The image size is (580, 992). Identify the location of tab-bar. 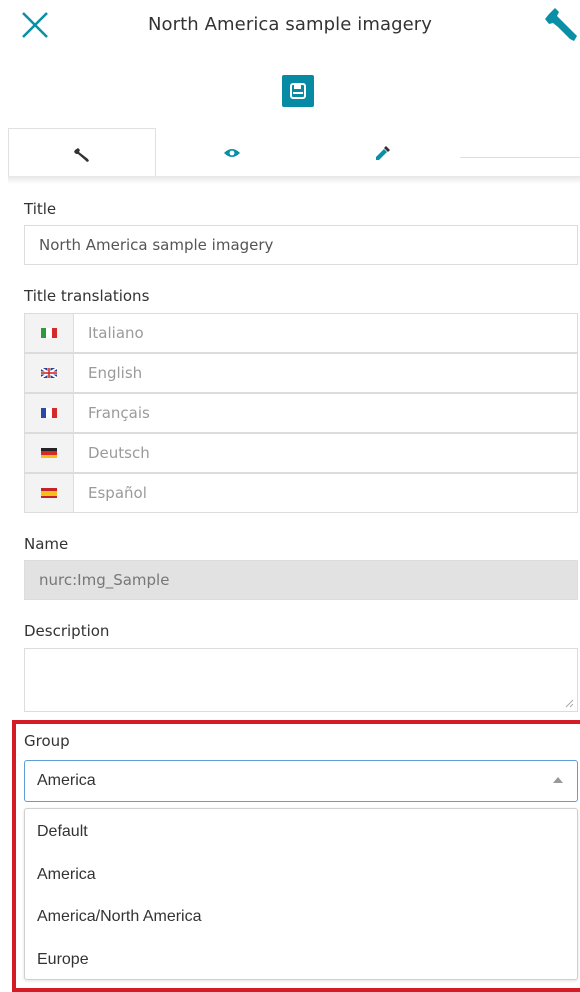
(290, 154).